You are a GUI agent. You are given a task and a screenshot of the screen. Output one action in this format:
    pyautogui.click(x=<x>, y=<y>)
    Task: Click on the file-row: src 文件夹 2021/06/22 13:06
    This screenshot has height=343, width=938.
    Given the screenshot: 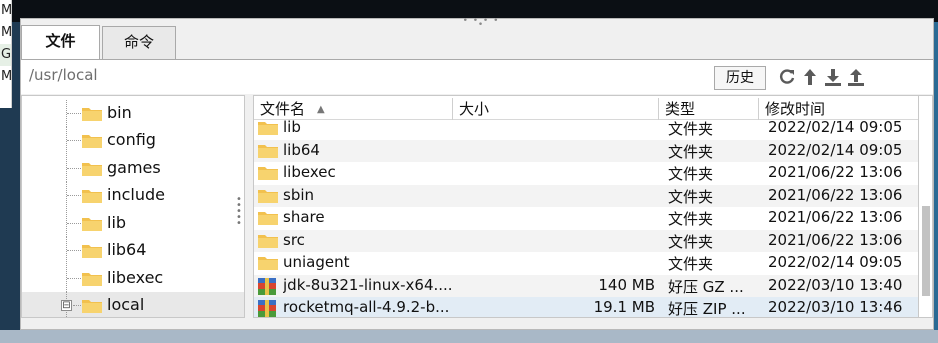 What is the action you would take?
    pyautogui.click(x=586, y=240)
    